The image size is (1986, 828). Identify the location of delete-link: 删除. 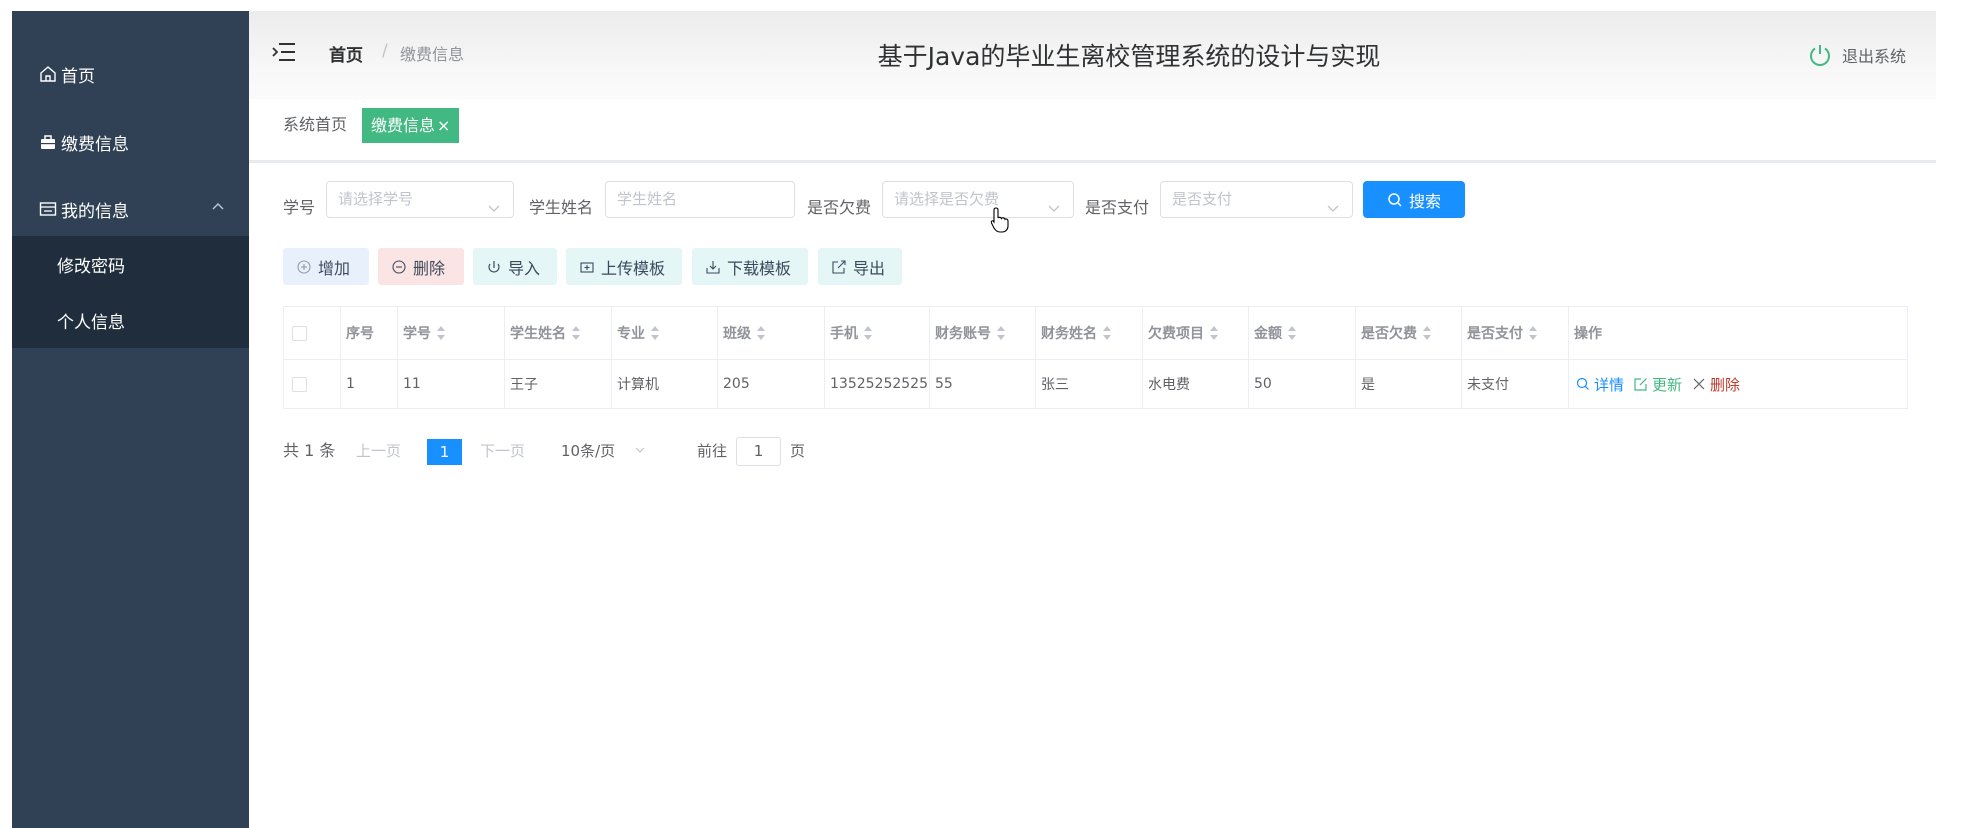
(1716, 384).